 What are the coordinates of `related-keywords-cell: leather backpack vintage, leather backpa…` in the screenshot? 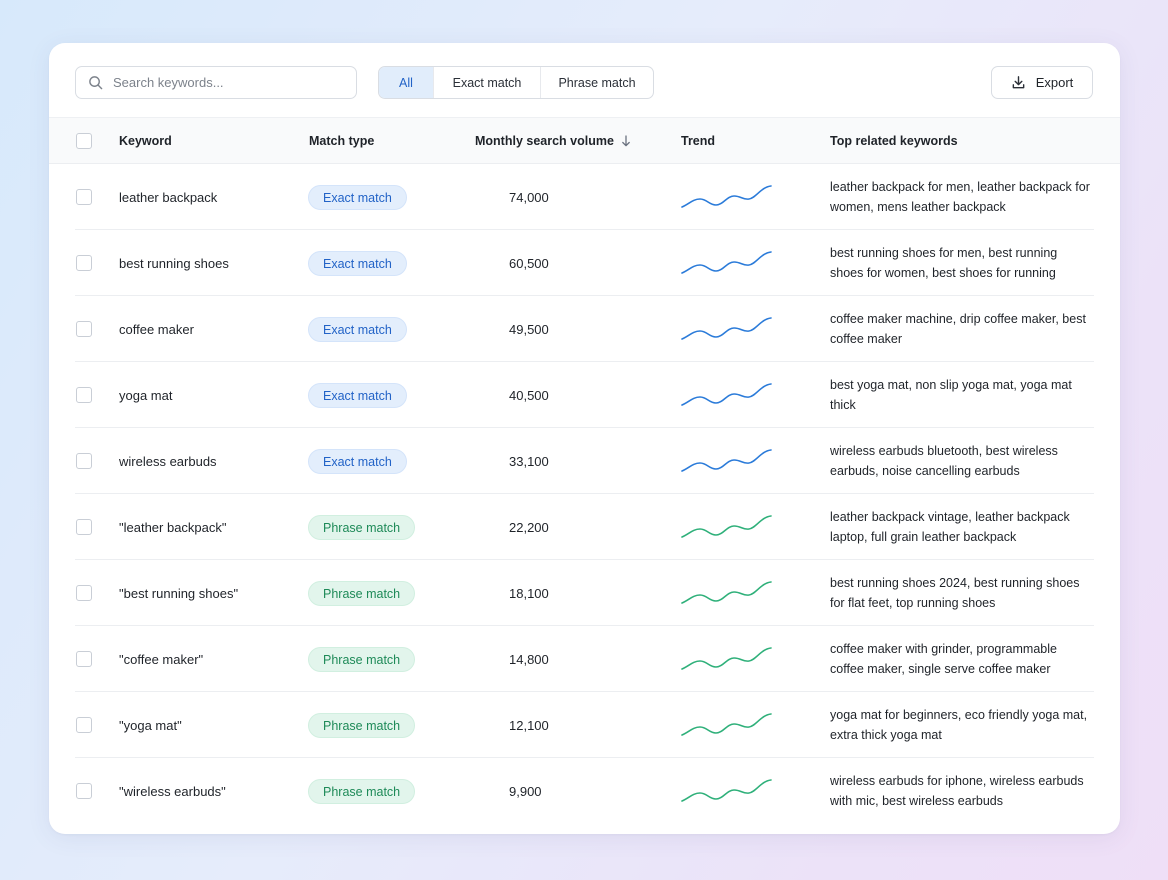 It's located at (961, 527).